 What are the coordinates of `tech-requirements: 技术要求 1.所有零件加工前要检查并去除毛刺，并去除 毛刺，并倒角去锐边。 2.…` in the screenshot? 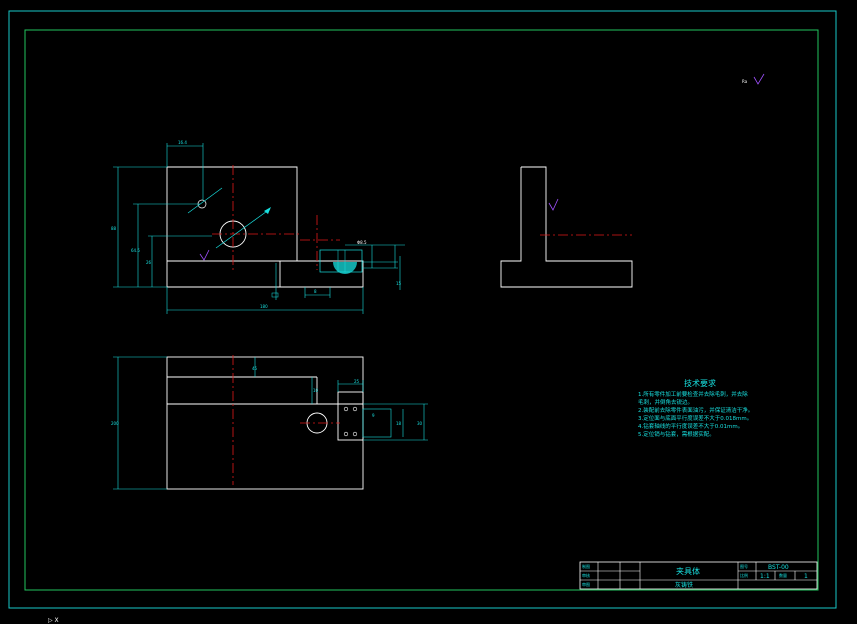 It's located at (695, 408).